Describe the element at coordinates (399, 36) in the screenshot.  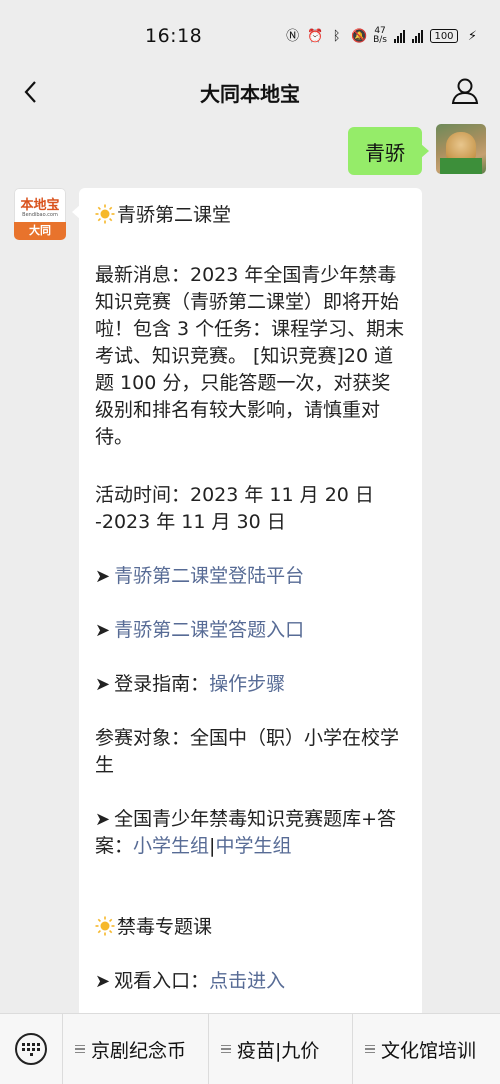
I see `signal-icon` at that location.